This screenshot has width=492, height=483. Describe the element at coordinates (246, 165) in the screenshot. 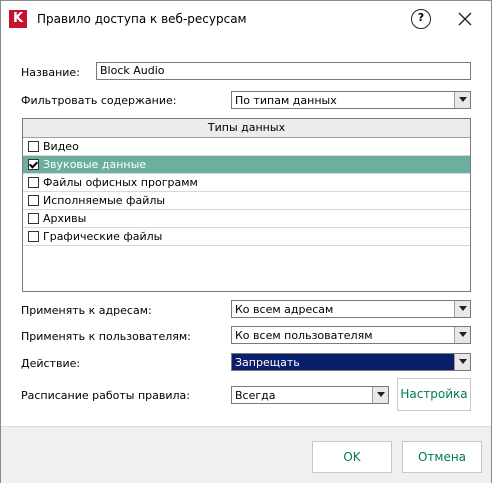

I see `data-type-row-audio: Звуковые данные` at that location.